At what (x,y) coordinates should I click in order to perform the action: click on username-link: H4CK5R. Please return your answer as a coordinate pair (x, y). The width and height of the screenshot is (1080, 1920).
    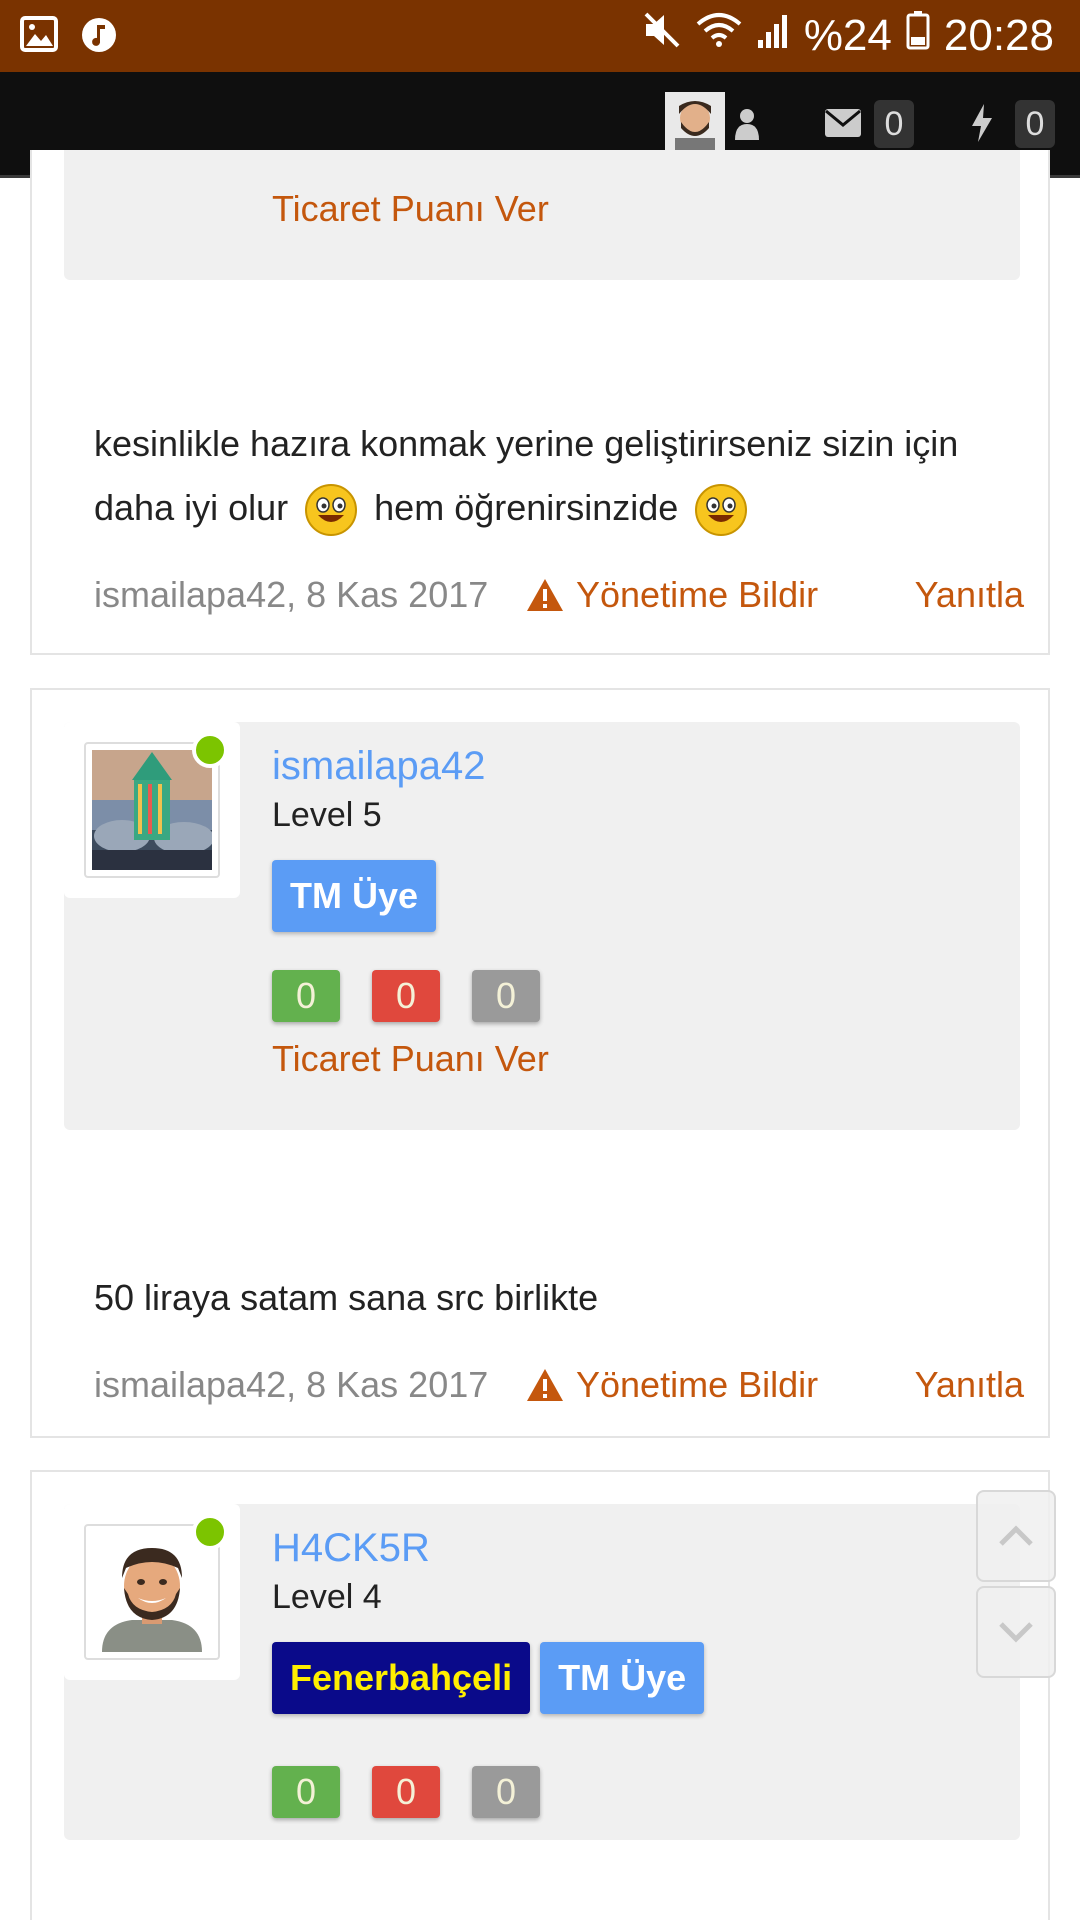
    Looking at the image, I should click on (351, 1548).